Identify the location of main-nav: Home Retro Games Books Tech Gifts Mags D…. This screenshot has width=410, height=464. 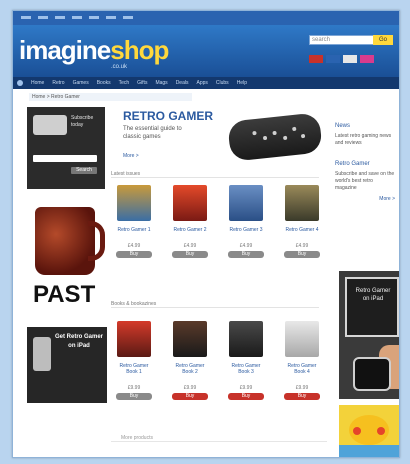
(206, 83).